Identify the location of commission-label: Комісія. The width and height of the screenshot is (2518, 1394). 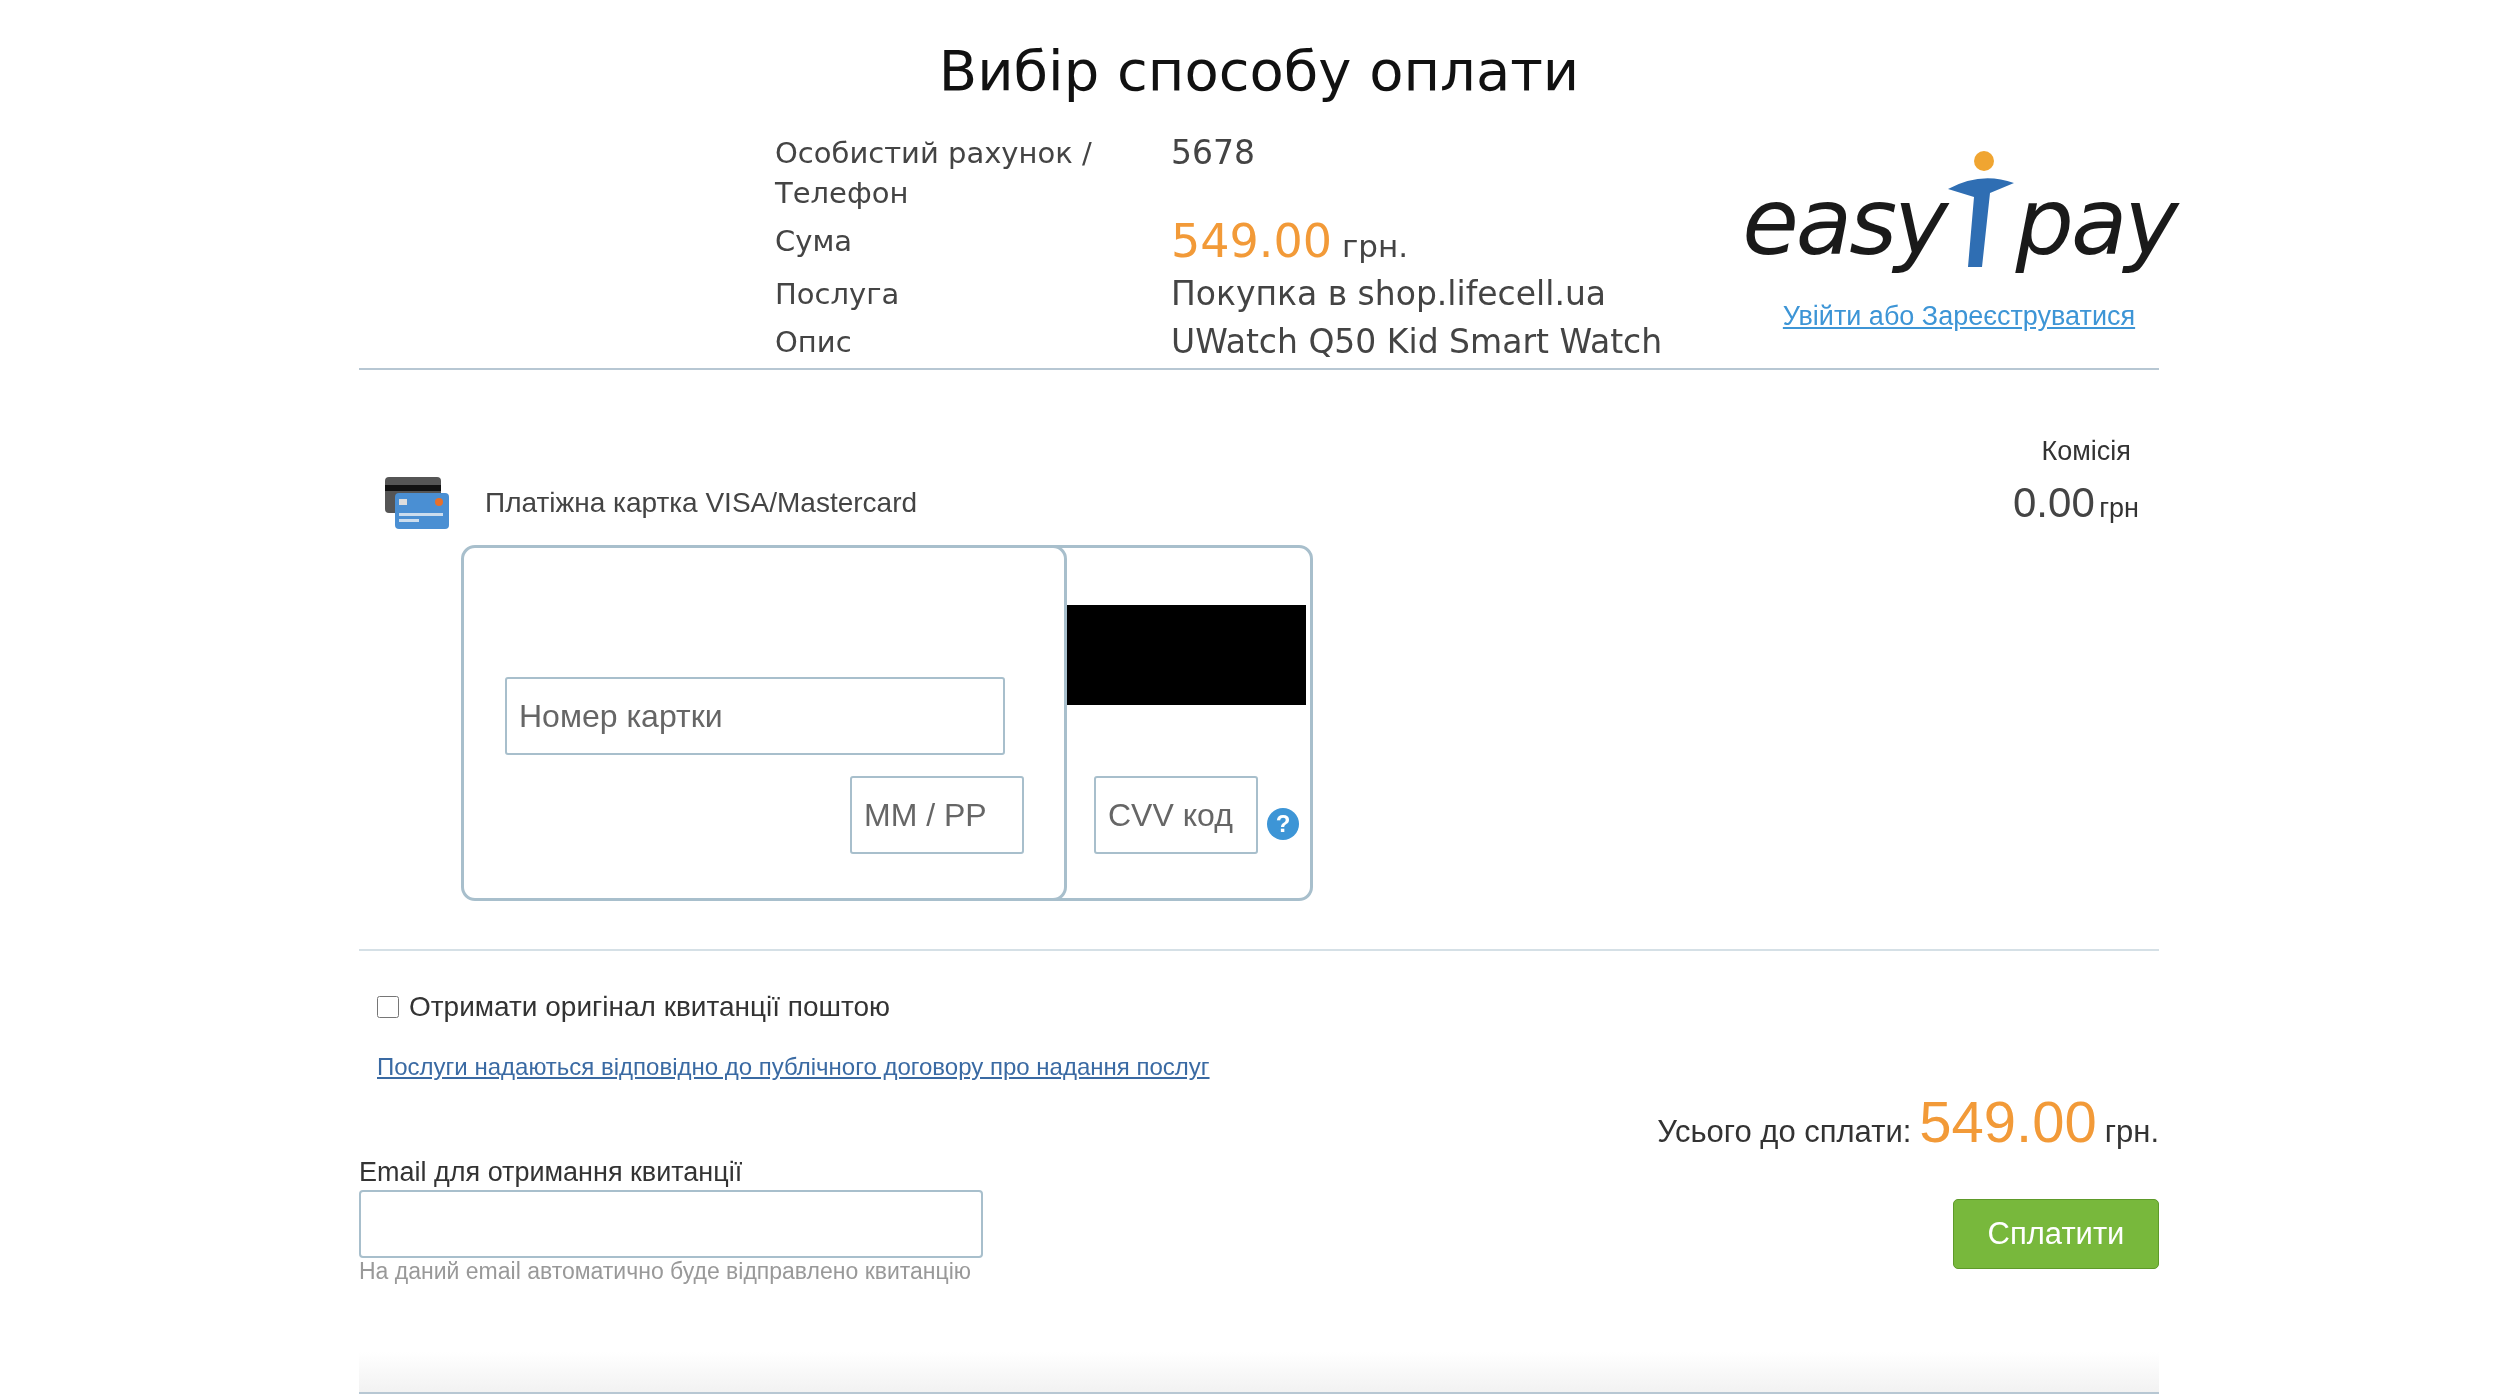
(2086, 451).